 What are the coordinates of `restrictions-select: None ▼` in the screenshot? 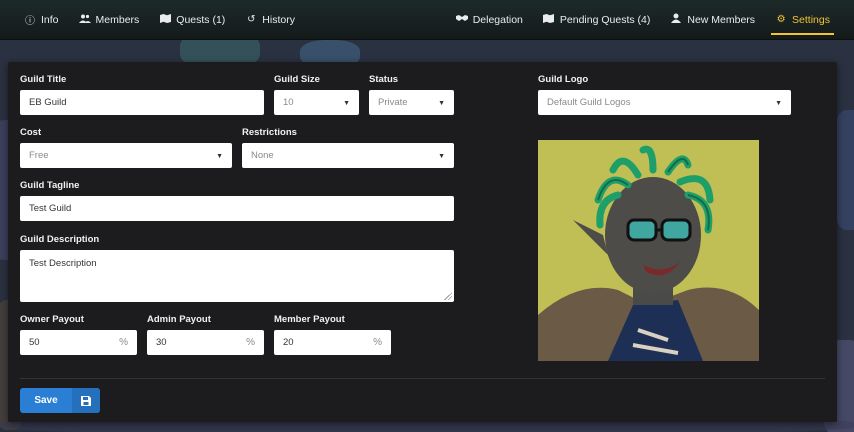 It's located at (348, 155).